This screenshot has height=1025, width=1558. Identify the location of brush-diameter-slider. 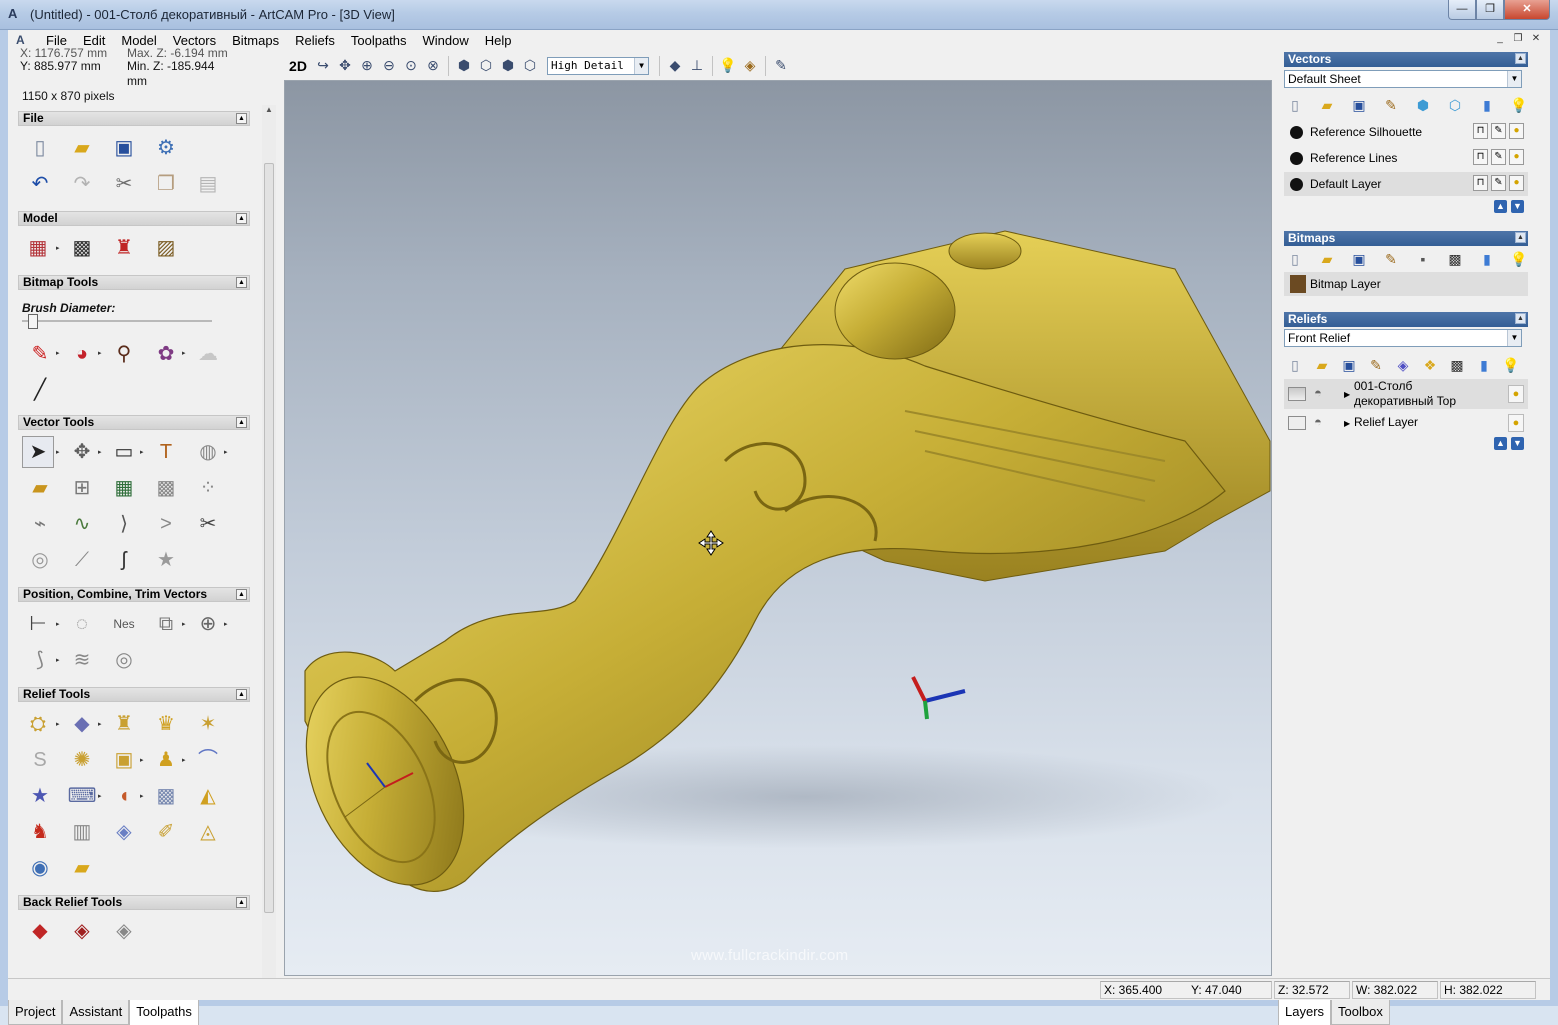
(117, 321).